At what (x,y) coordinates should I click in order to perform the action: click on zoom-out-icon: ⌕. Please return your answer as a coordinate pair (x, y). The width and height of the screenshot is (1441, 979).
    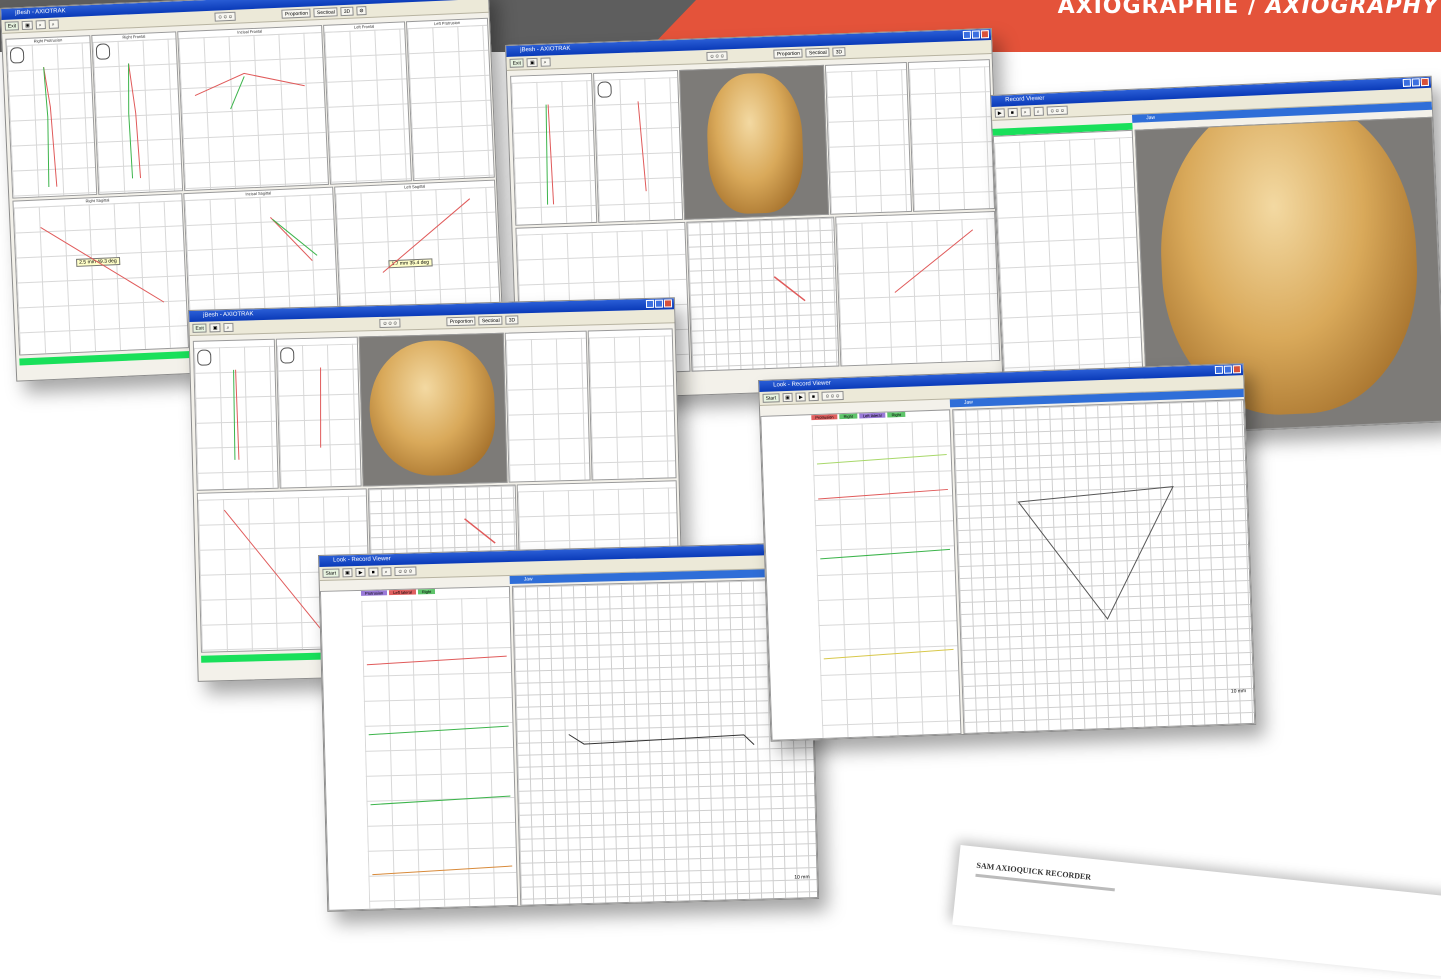
    Looking at the image, I should click on (1038, 111).